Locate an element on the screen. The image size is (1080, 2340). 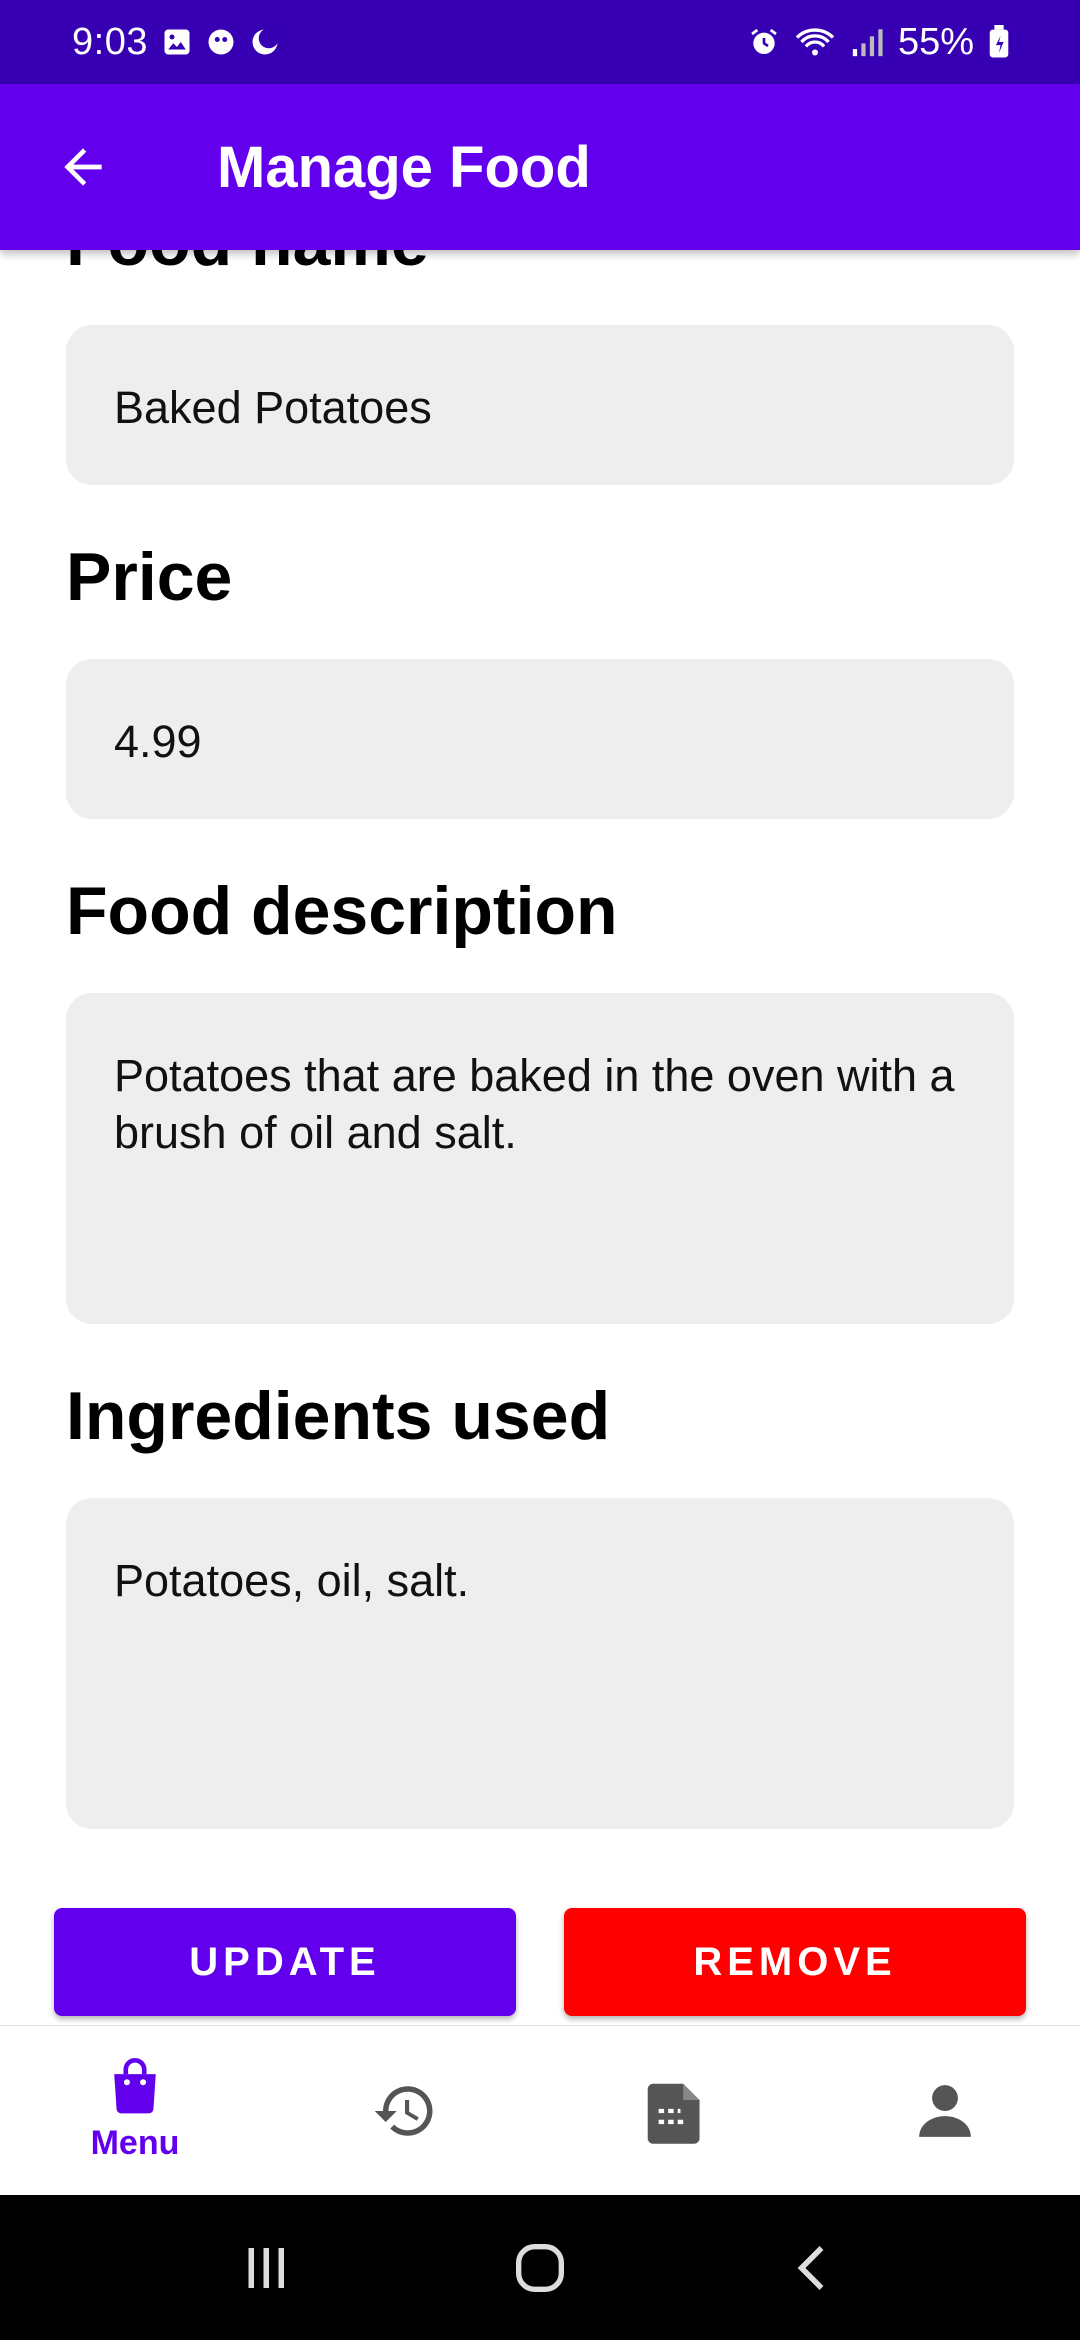
back-button is located at coordinates (83, 167).